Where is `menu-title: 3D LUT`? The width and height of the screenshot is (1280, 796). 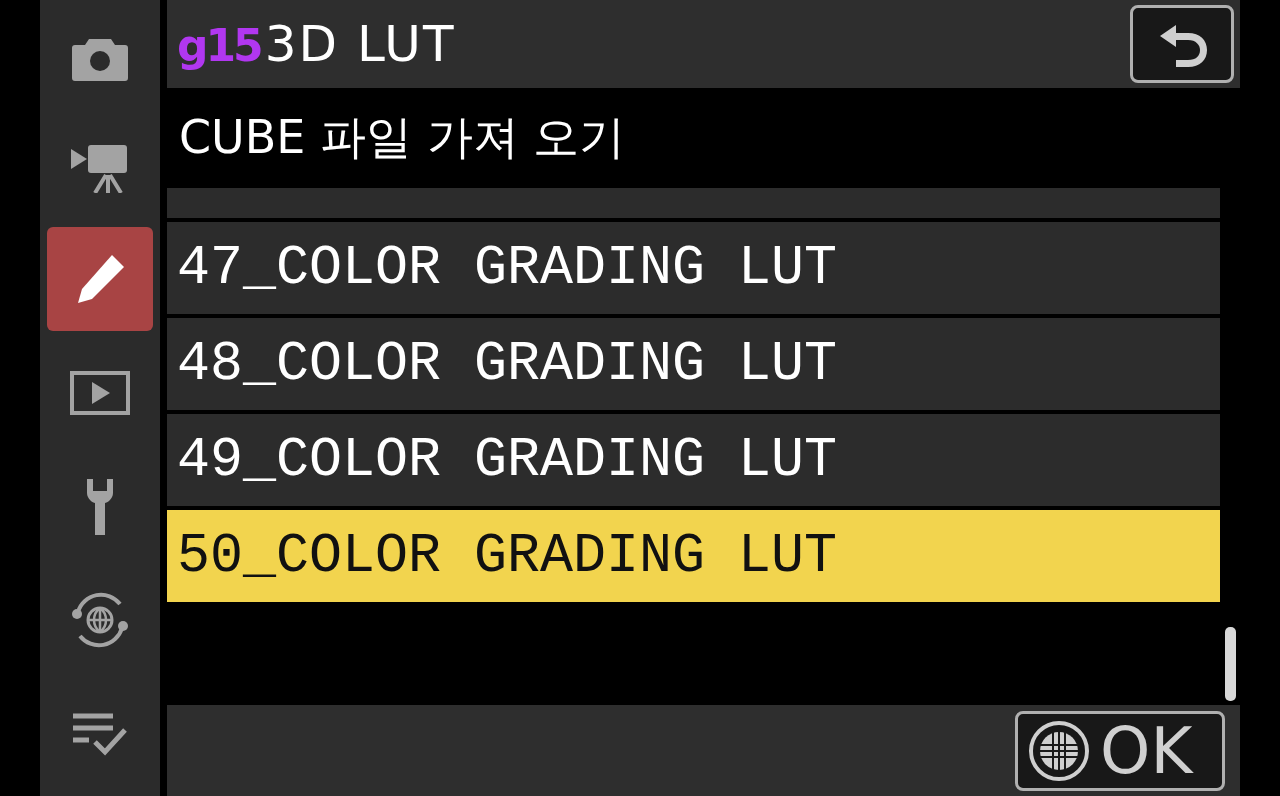
menu-title: 3D LUT is located at coordinates (360, 44).